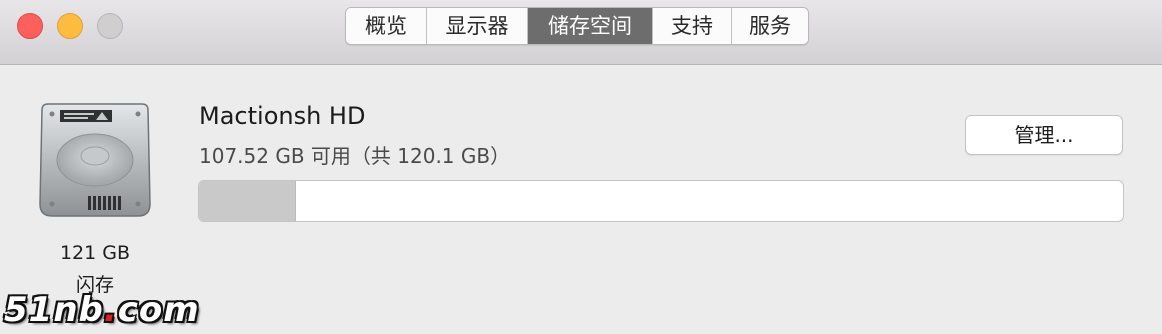 The image size is (1162, 334). I want to click on hard-drive-icon, so click(95, 160).